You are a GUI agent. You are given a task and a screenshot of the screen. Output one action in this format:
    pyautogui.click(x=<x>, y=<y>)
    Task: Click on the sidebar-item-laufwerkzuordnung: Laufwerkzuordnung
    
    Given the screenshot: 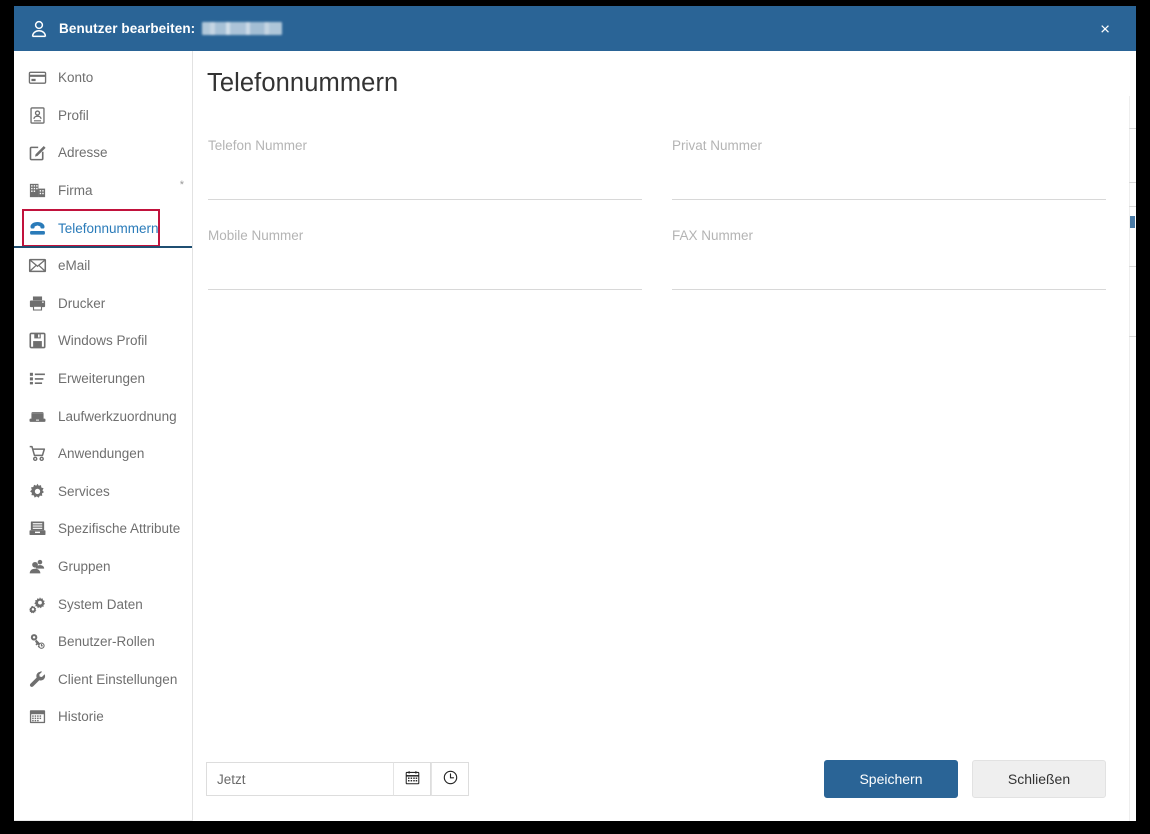 What is the action you would take?
    pyautogui.click(x=103, y=416)
    